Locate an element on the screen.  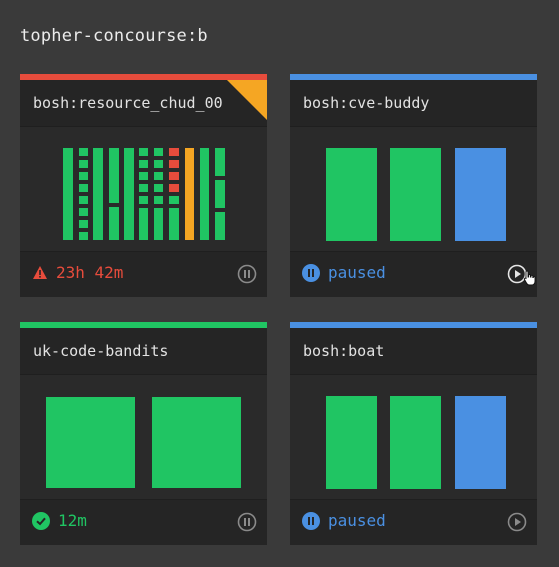
pipeline-name: bosh:cve-buddy is located at coordinates (366, 103).